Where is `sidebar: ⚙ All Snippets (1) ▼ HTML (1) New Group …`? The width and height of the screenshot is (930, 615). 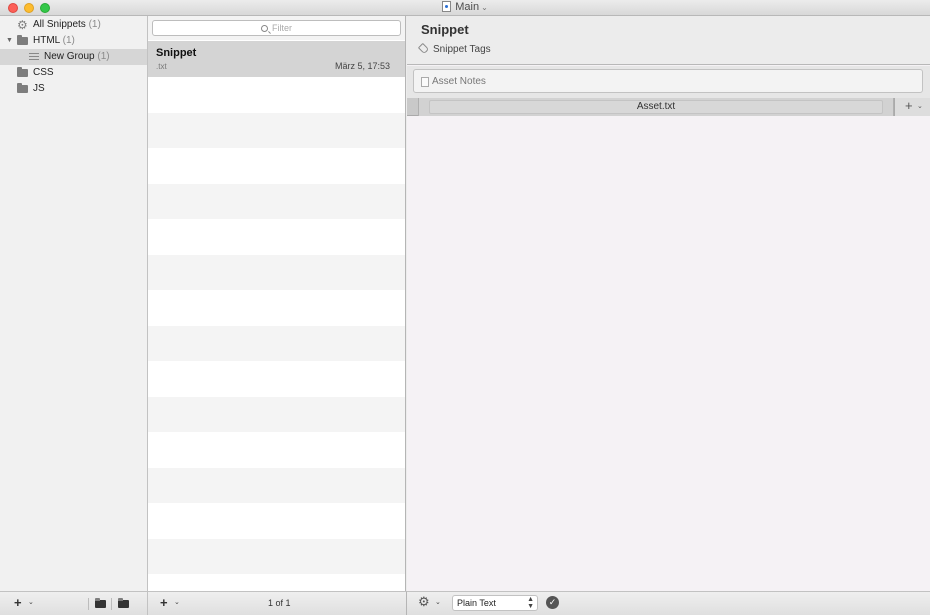
sidebar: ⚙ All Snippets (1) ▼ HTML (1) New Group … is located at coordinates (74, 303).